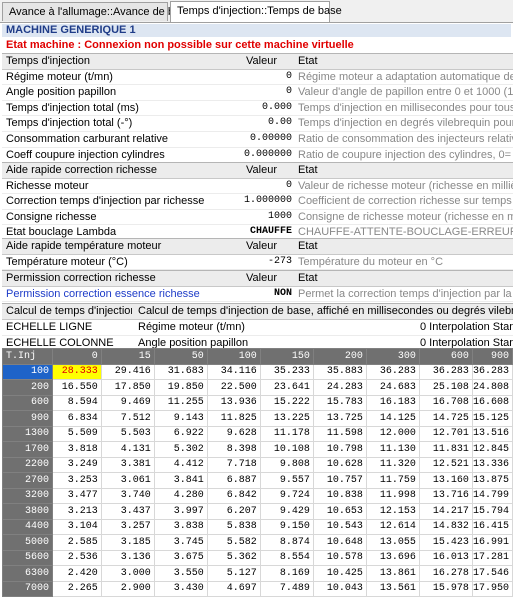  I want to click on param-value: 0.000000, so click(267, 155).